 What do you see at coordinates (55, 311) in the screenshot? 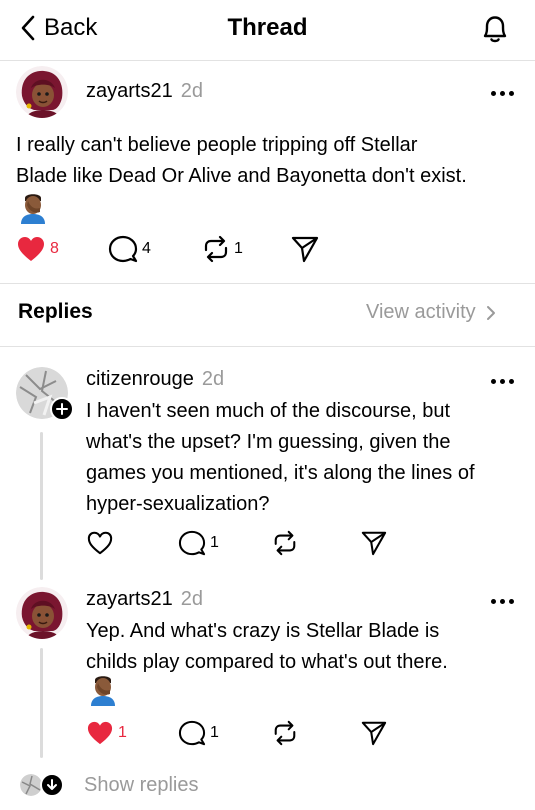
I see `replies-heading: Replies` at bounding box center [55, 311].